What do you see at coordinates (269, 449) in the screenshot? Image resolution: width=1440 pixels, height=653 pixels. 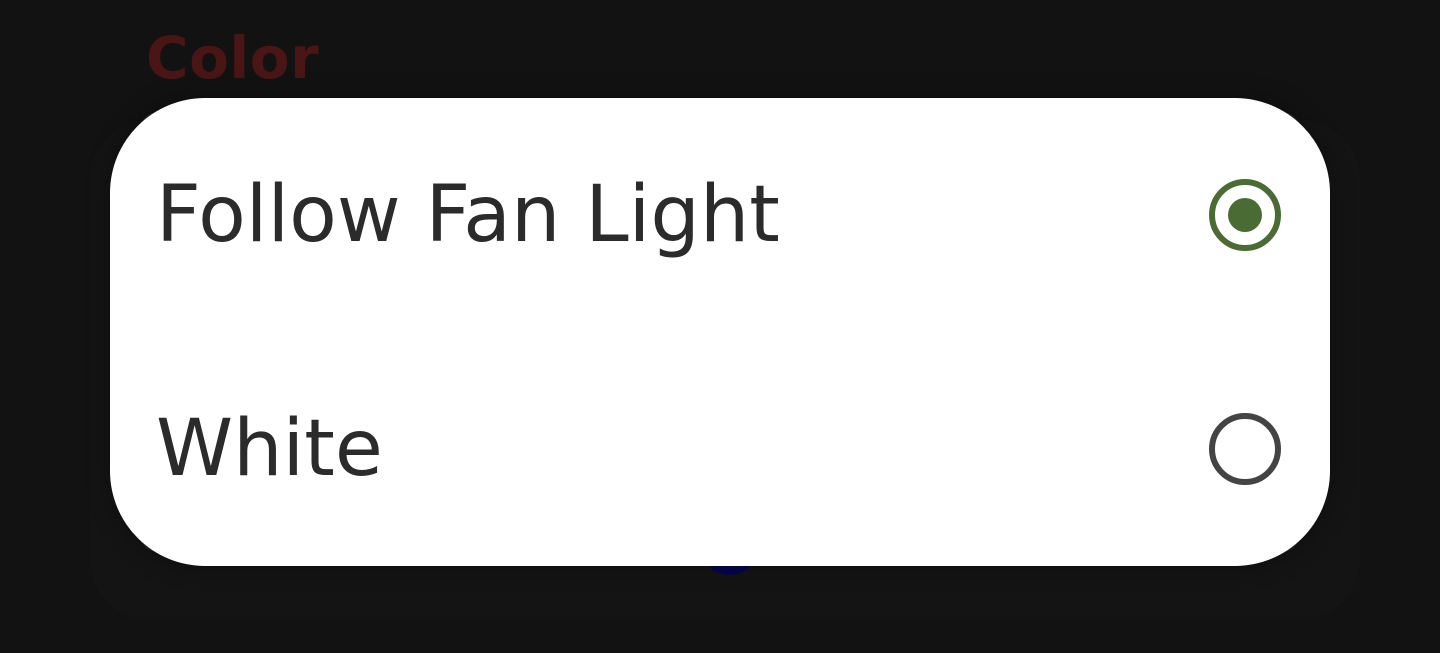 I see `option-label: White` at bounding box center [269, 449].